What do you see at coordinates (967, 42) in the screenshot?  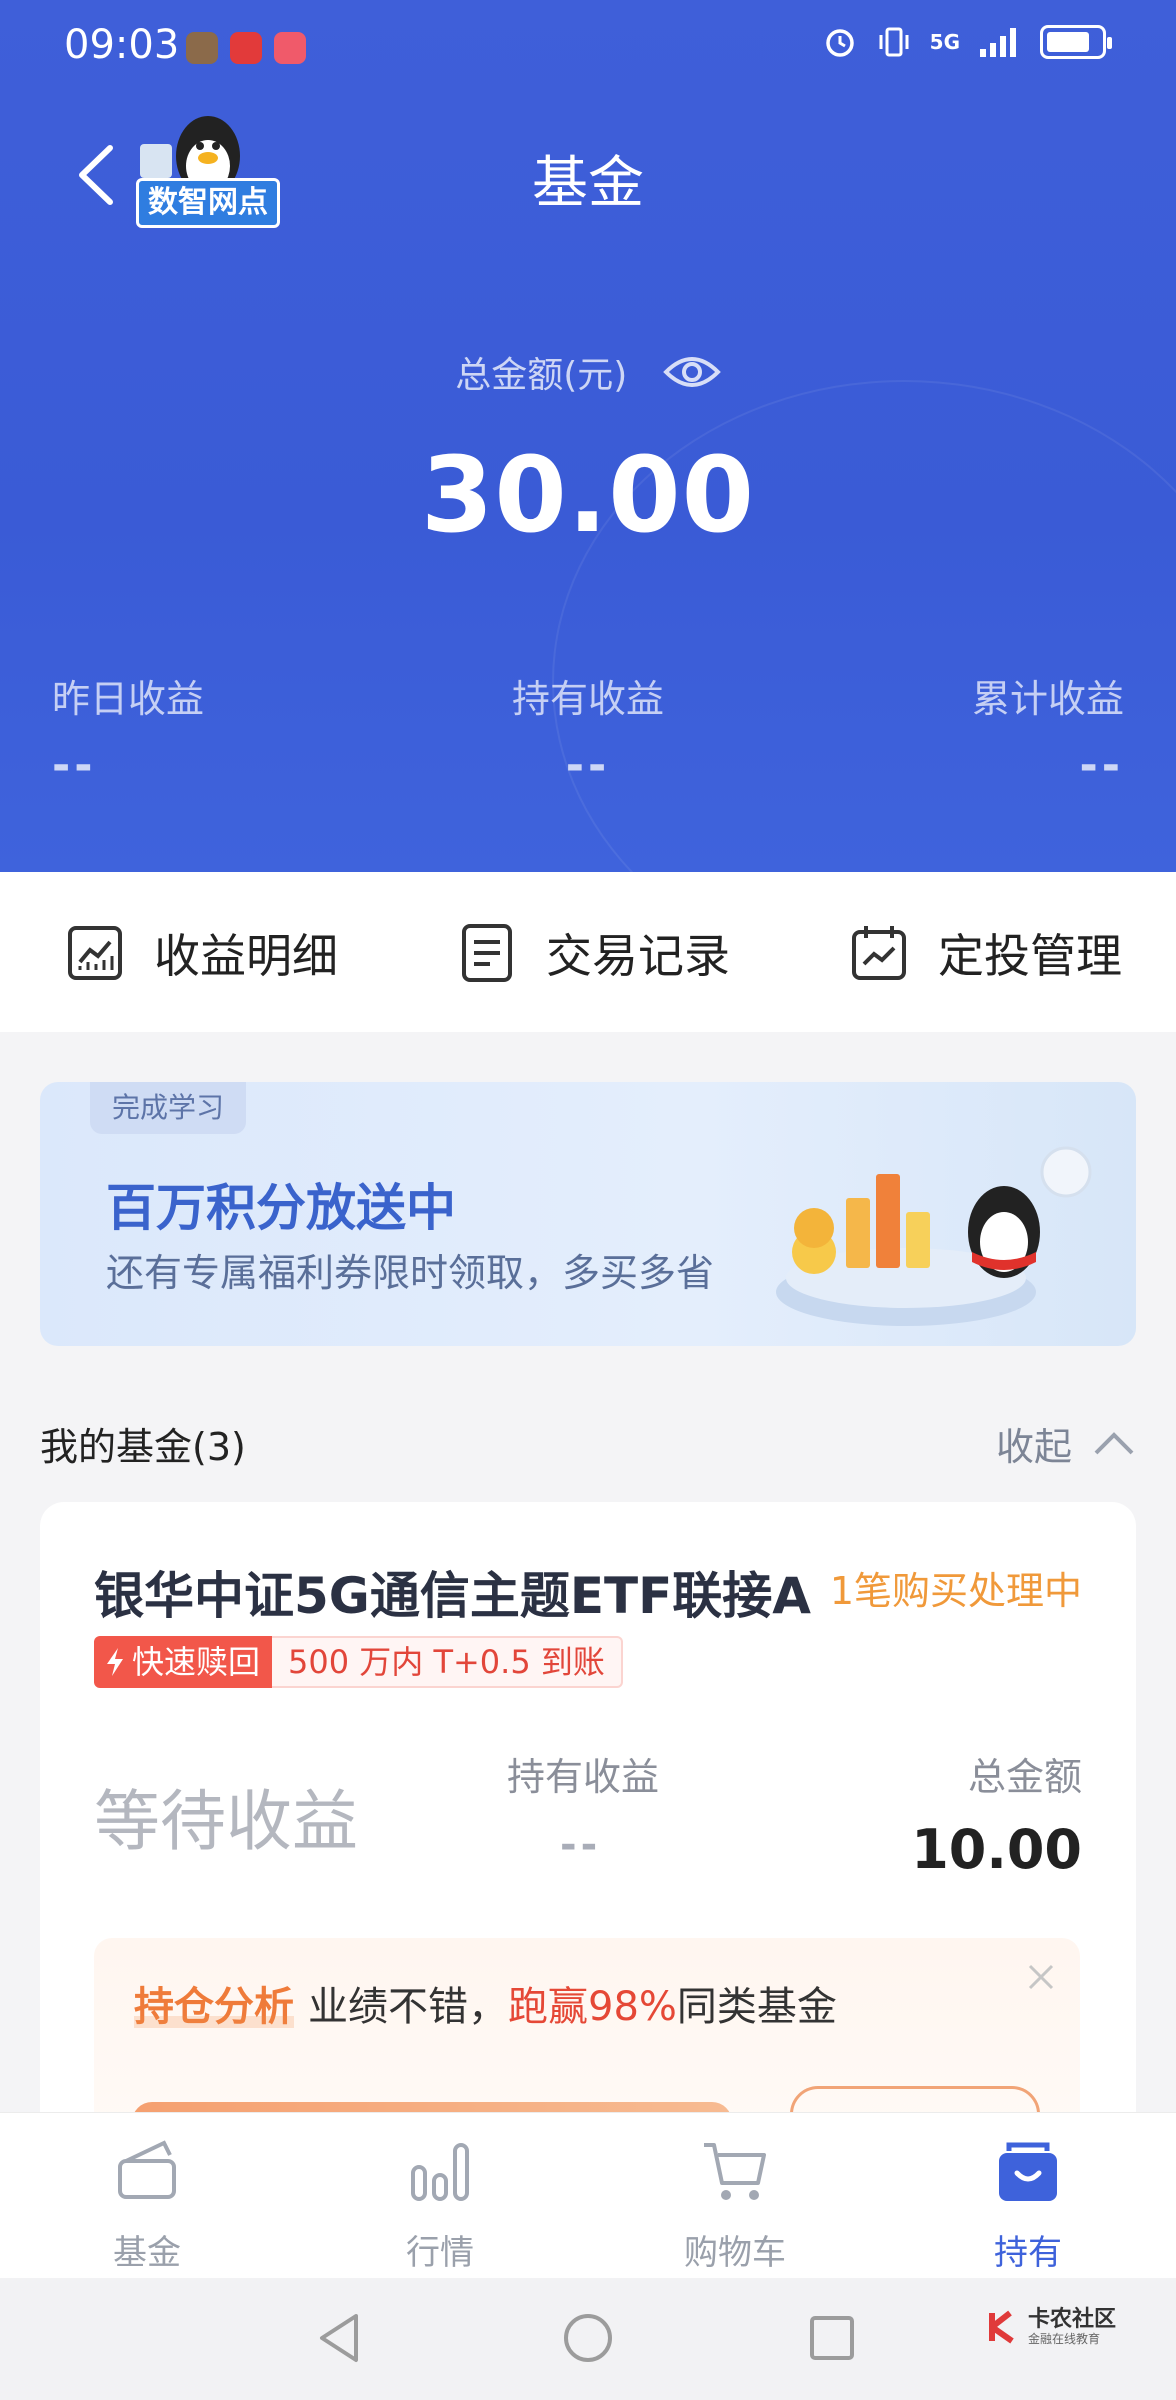 I see `status-indicators: 5G` at bounding box center [967, 42].